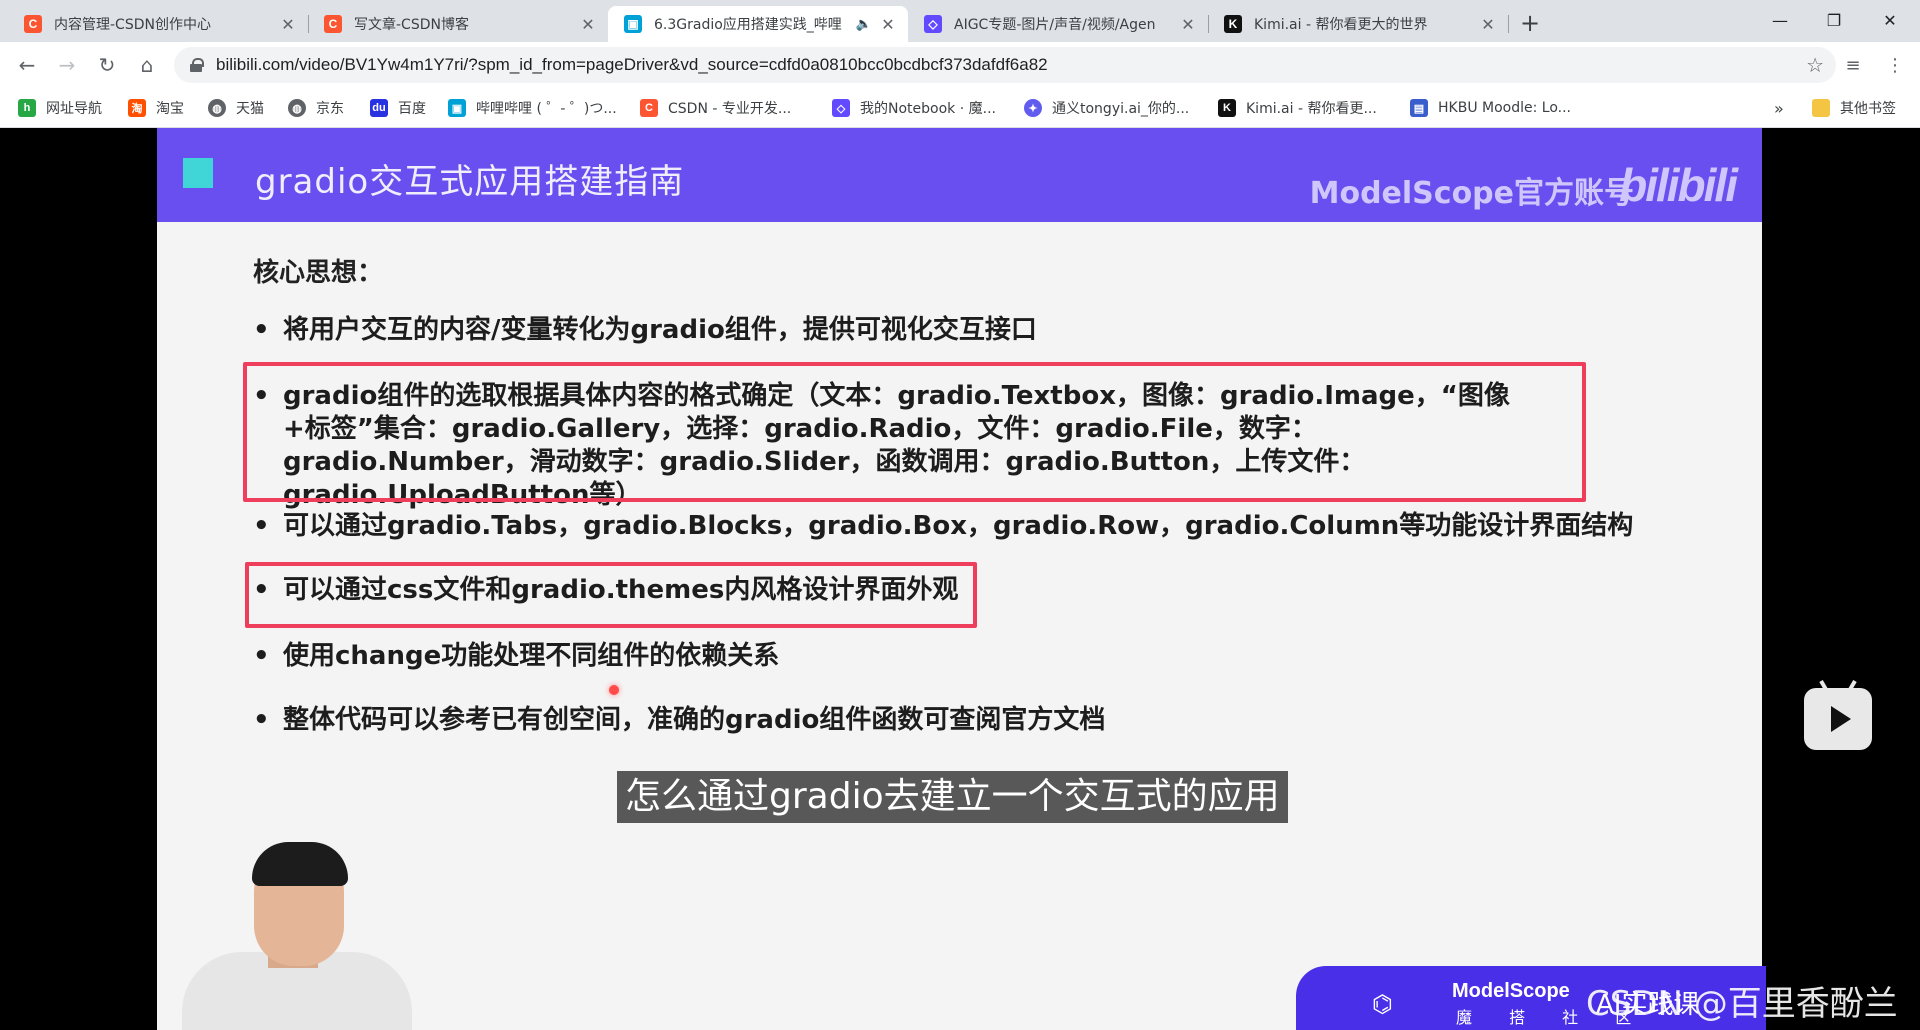 The height and width of the screenshot is (1030, 1920). I want to click on forward-arrow-icon: →, so click(67, 65).